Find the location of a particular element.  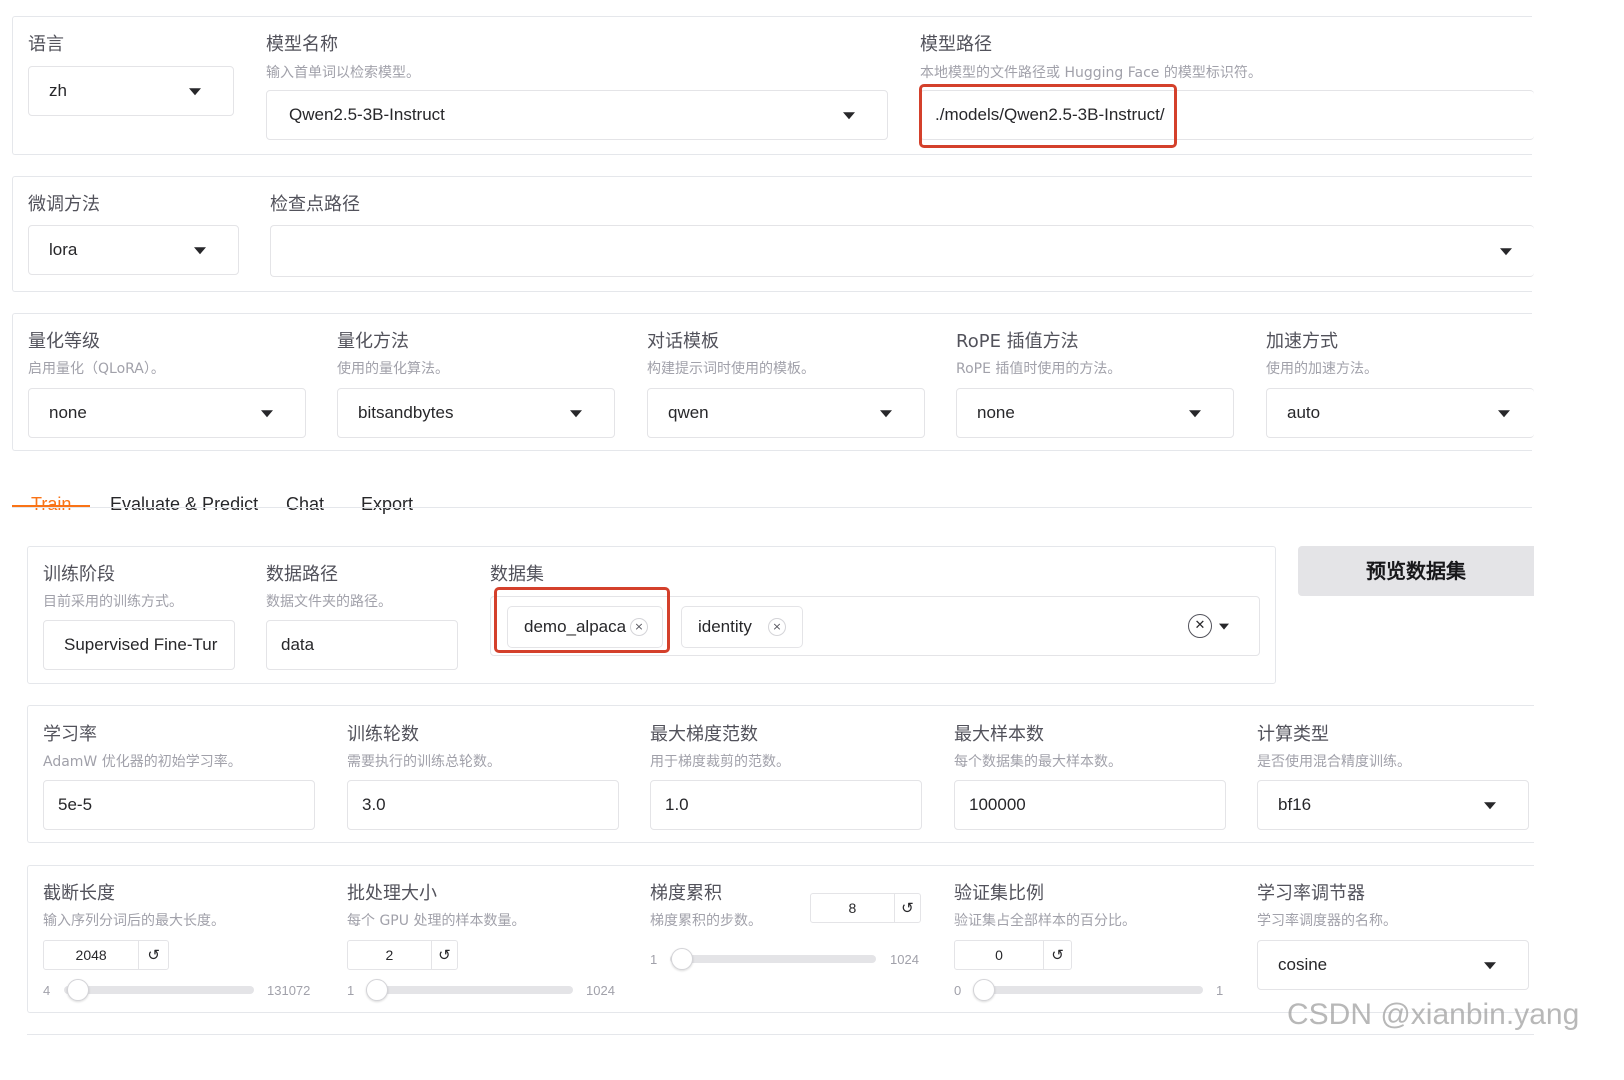

val-size-slider is located at coordinates (1088, 990).